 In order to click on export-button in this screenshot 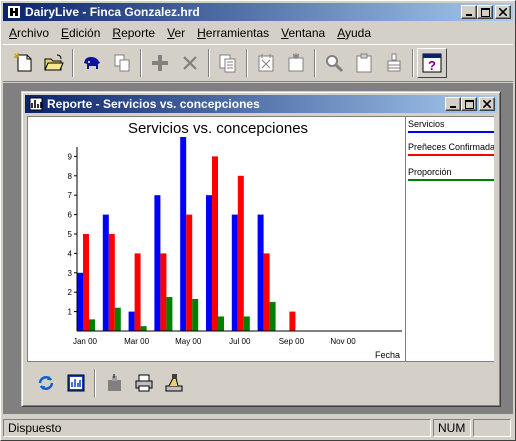, I will do `click(114, 383)`.